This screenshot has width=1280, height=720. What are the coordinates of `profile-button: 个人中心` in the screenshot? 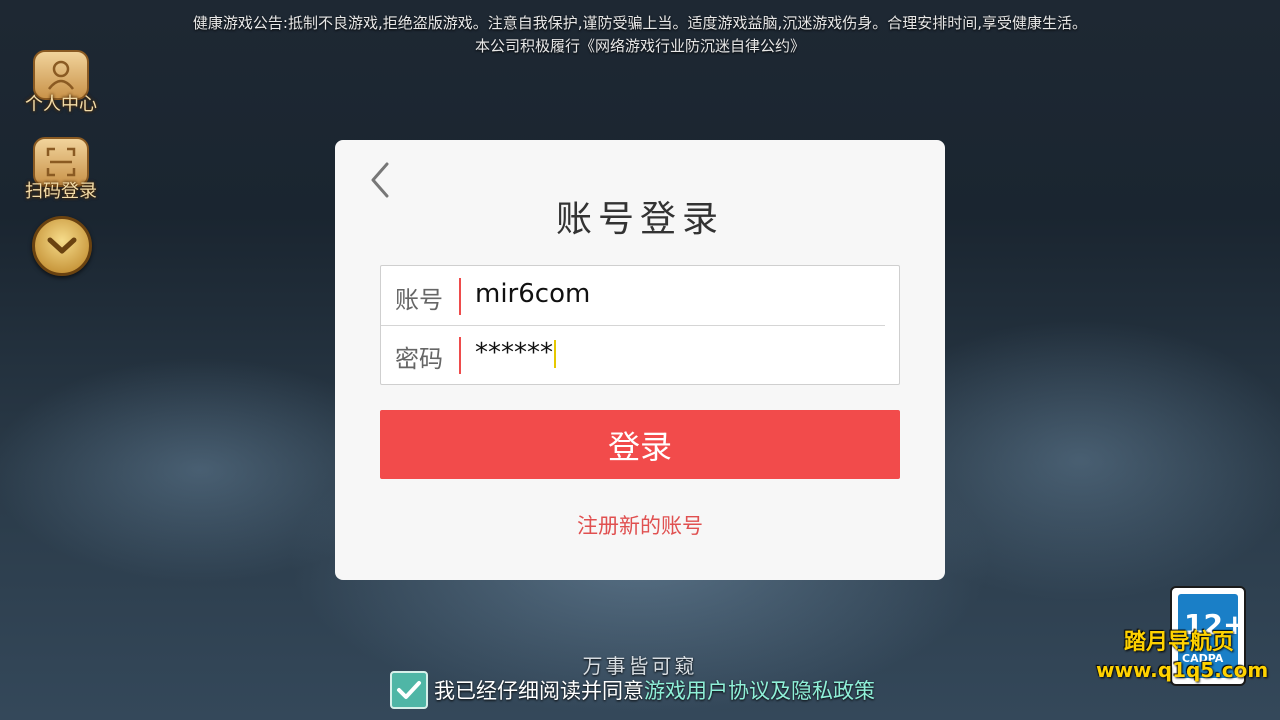 It's located at (61, 83).